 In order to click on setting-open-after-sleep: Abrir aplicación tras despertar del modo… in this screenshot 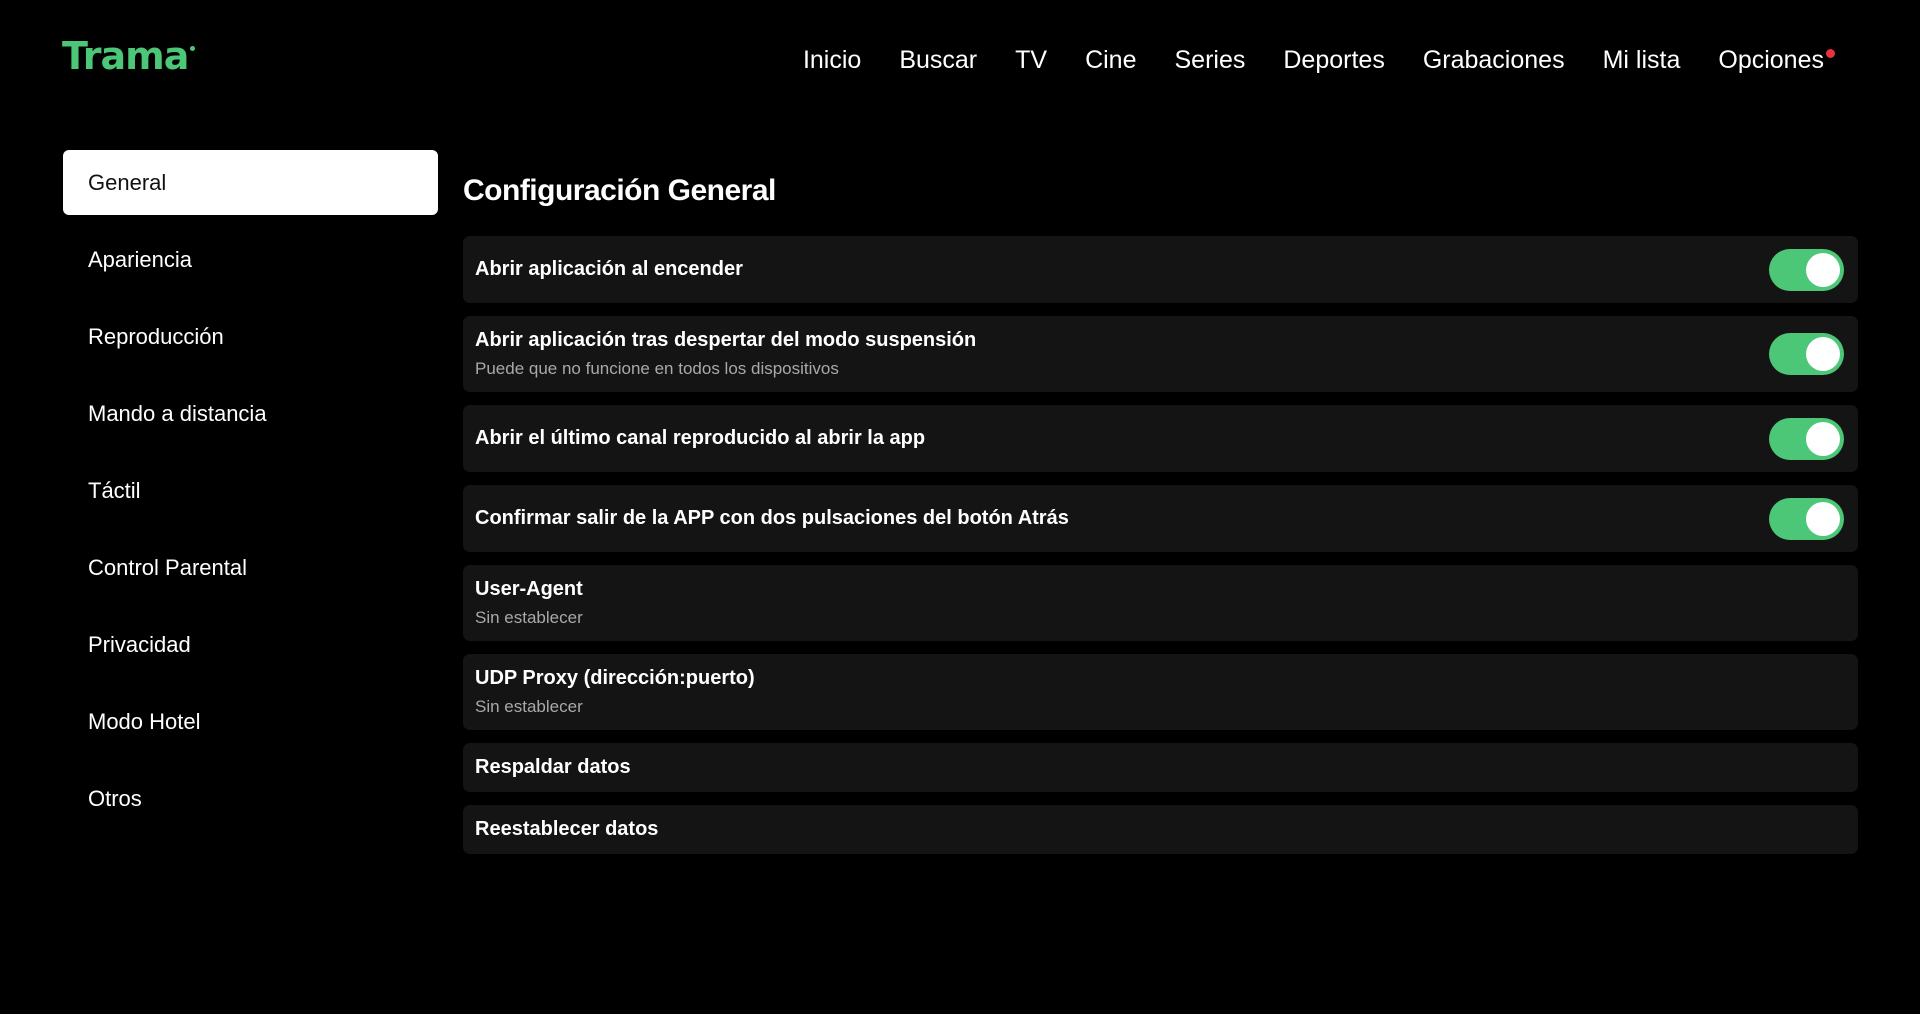, I will do `click(1160, 354)`.